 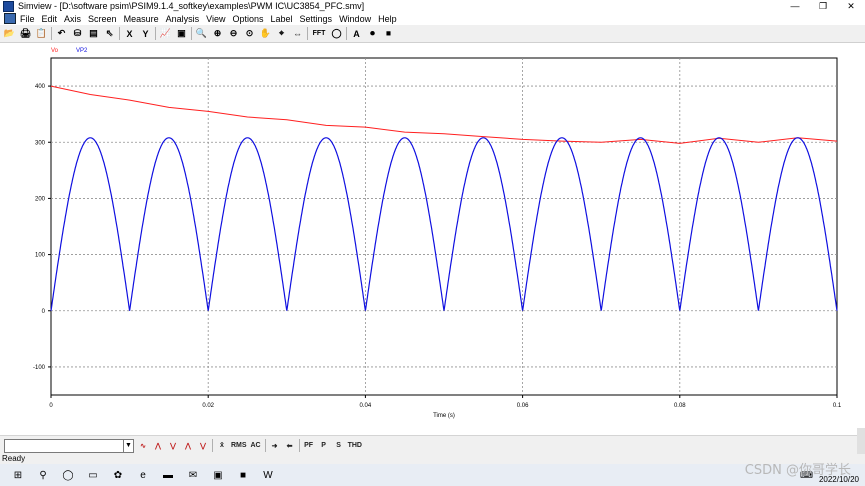 I want to click on measure-icon: ⌖, so click(x=281, y=33).